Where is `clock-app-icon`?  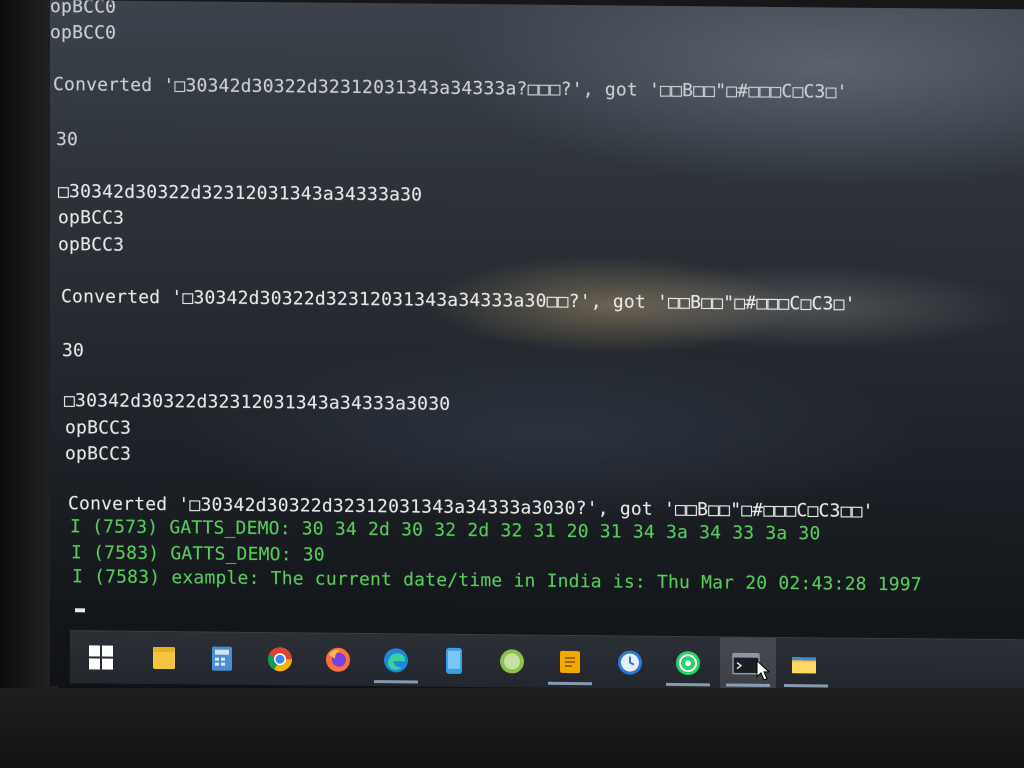 clock-app-icon is located at coordinates (630, 662).